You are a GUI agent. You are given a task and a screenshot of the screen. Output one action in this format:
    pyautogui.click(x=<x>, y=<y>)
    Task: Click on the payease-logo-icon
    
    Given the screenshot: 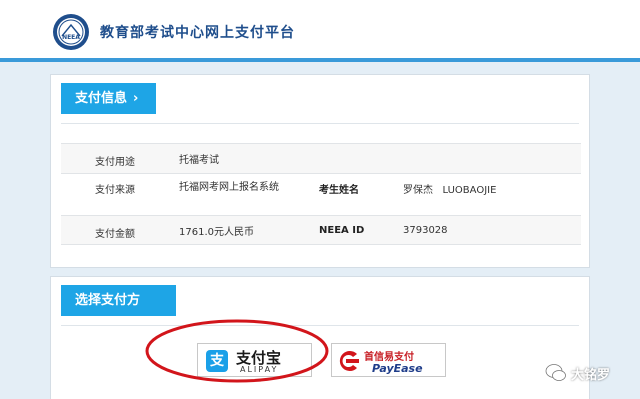 What is the action you would take?
    pyautogui.click(x=349, y=361)
    